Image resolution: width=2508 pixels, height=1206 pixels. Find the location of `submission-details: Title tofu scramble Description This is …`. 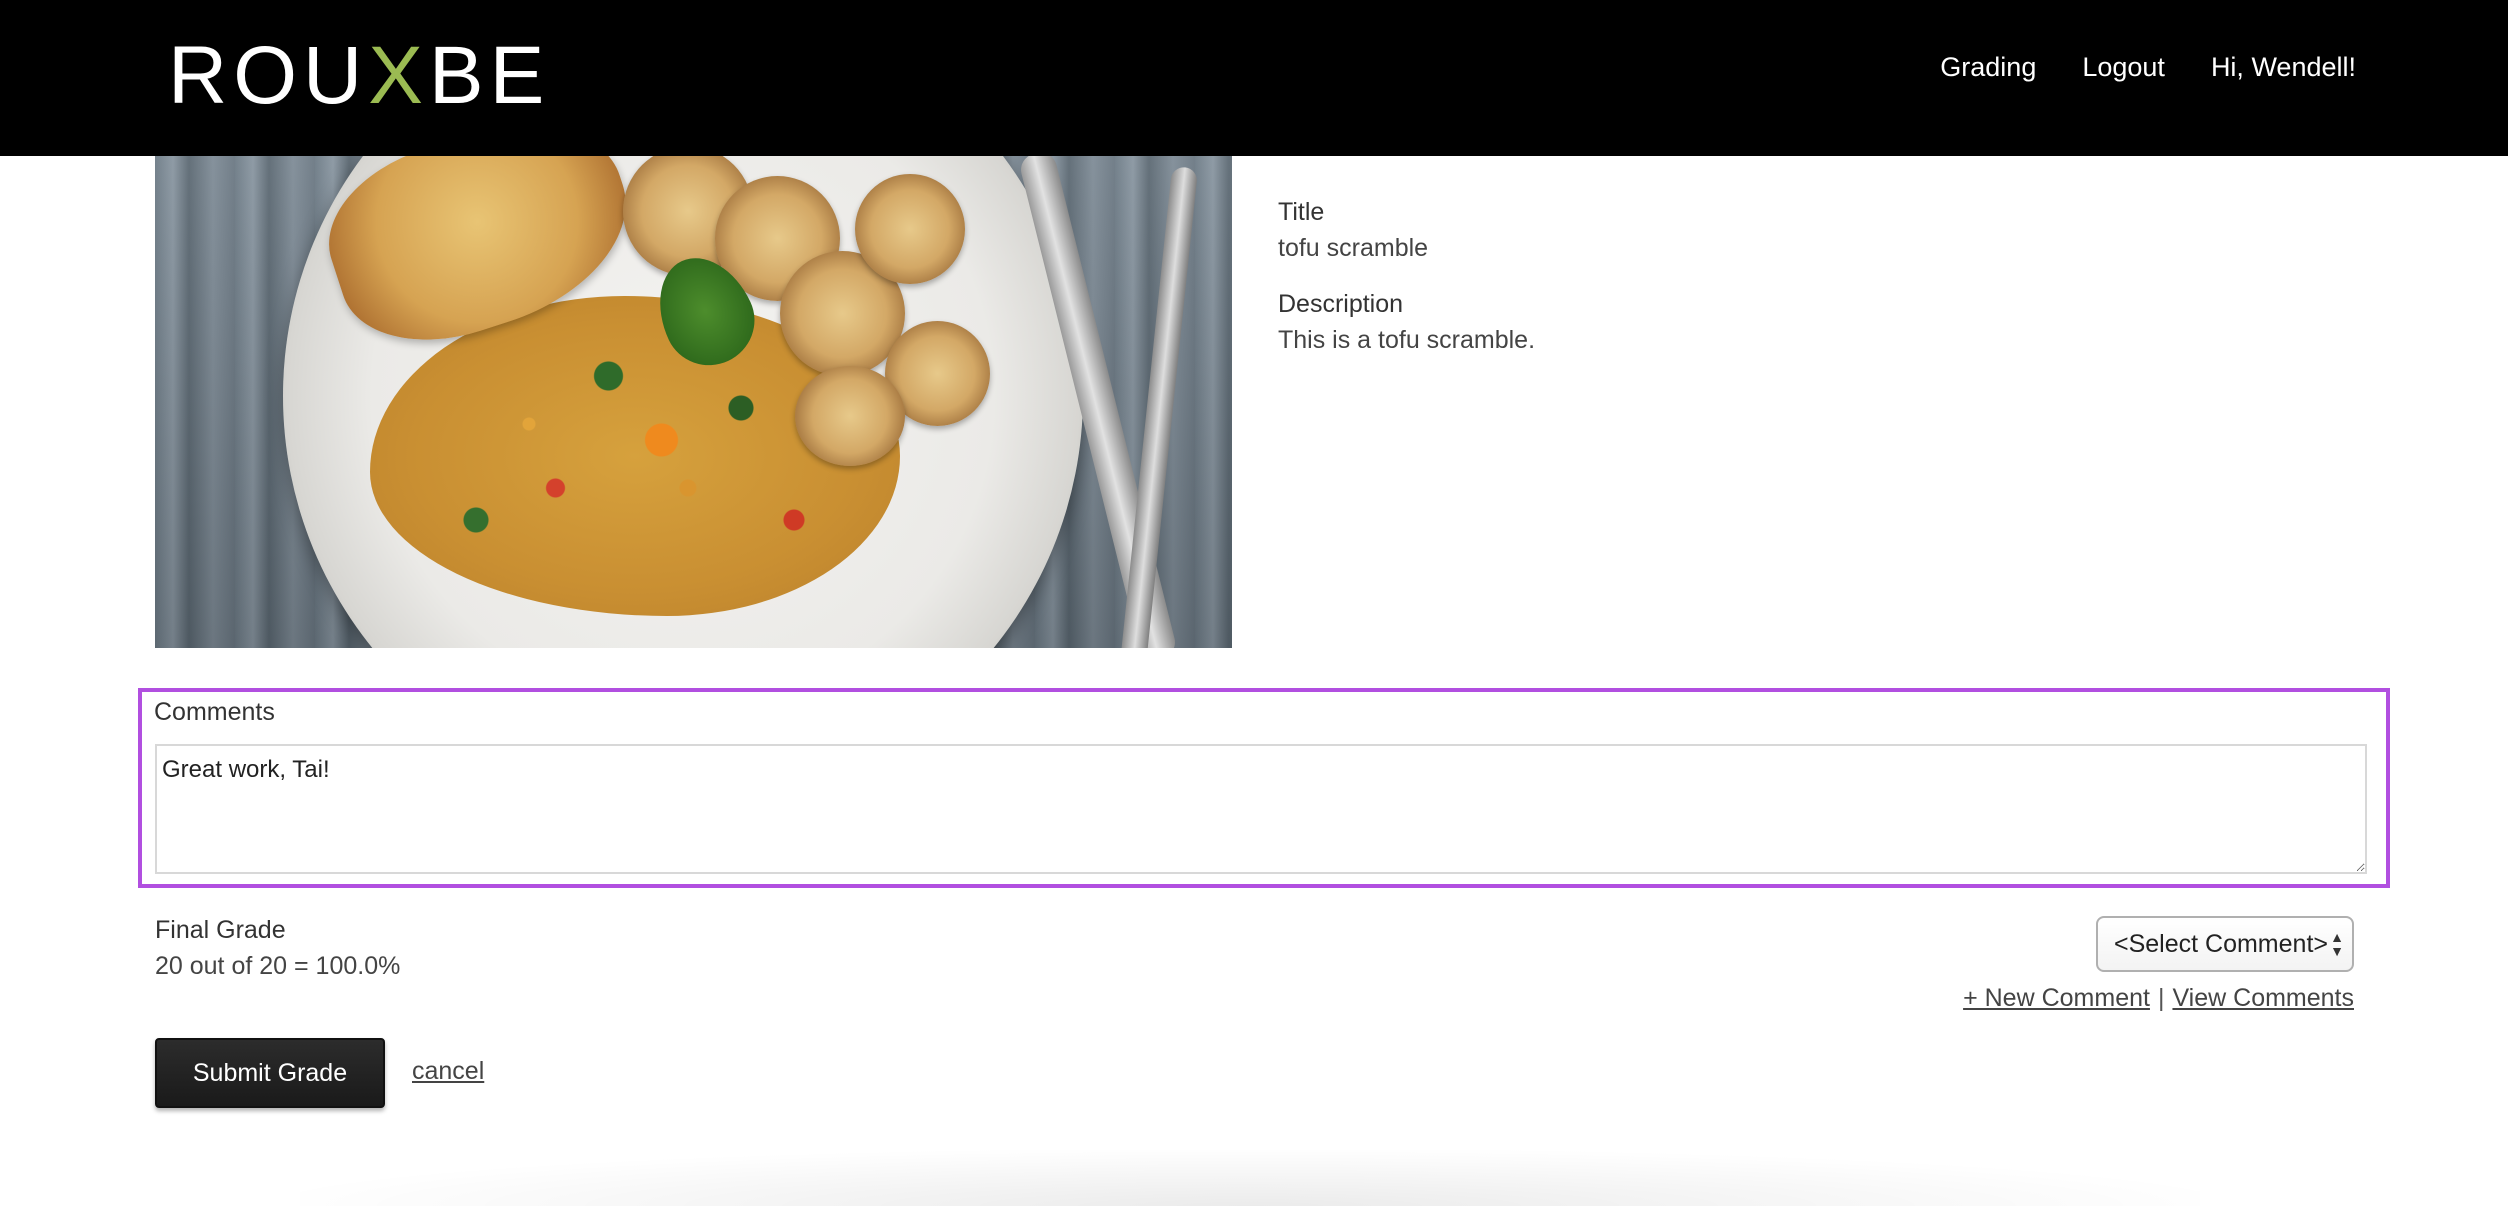

submission-details: Title tofu scramble Description This is … is located at coordinates (1406, 286).